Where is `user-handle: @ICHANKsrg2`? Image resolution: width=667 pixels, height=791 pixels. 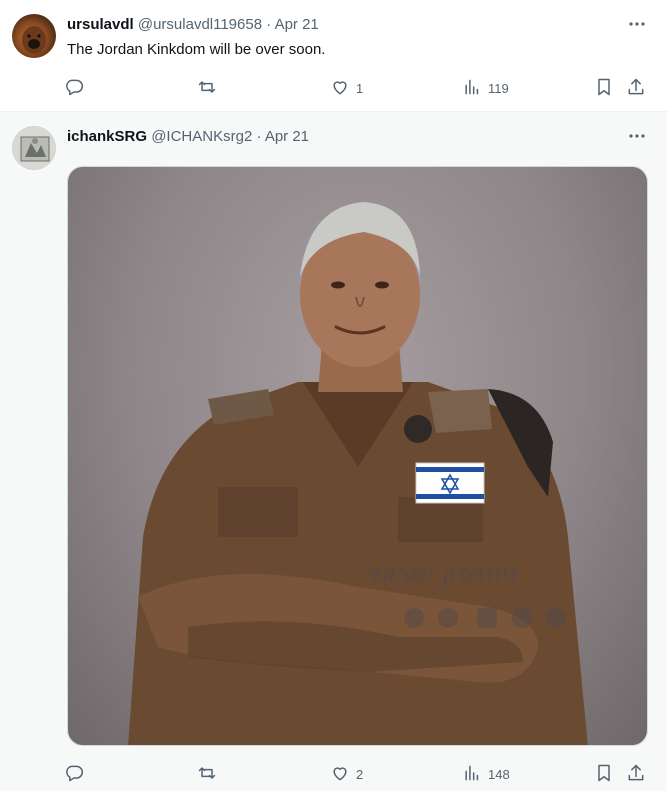
user-handle: @ICHANKsrg2 is located at coordinates (201, 136).